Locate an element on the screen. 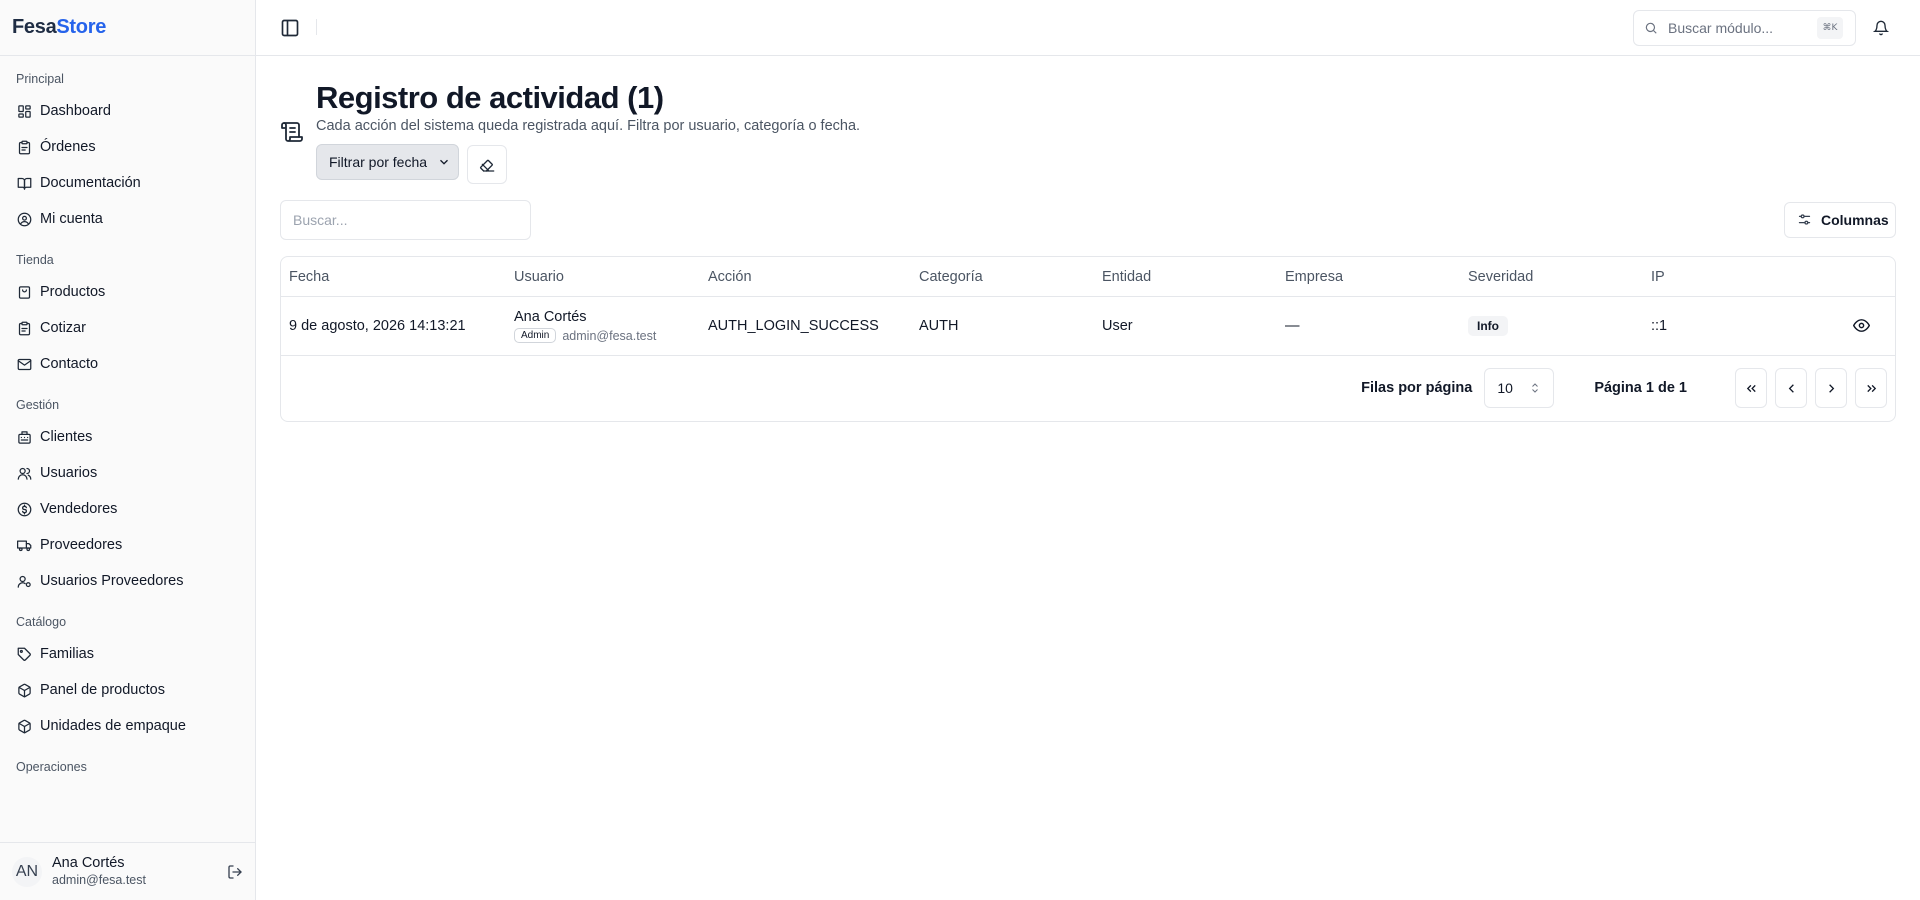  package-icon is located at coordinates (24, 726).